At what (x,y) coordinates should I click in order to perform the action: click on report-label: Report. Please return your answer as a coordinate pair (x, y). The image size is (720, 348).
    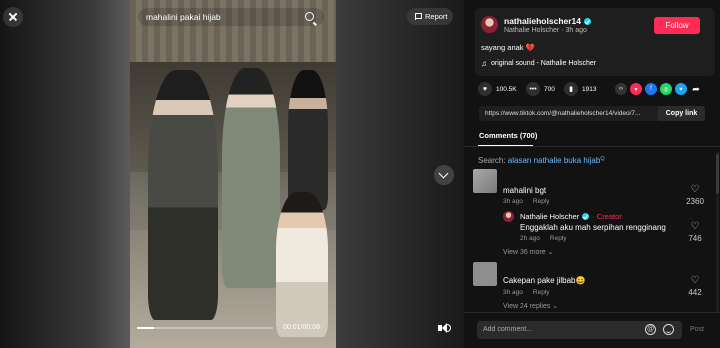
    Looking at the image, I should click on (436, 16).